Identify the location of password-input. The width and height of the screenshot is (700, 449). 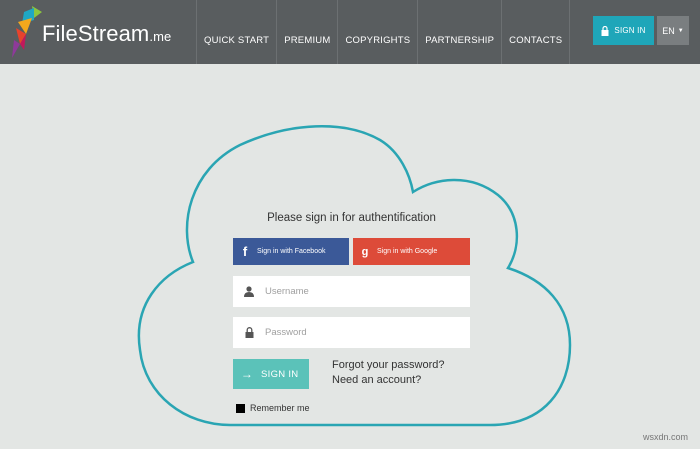
(360, 332).